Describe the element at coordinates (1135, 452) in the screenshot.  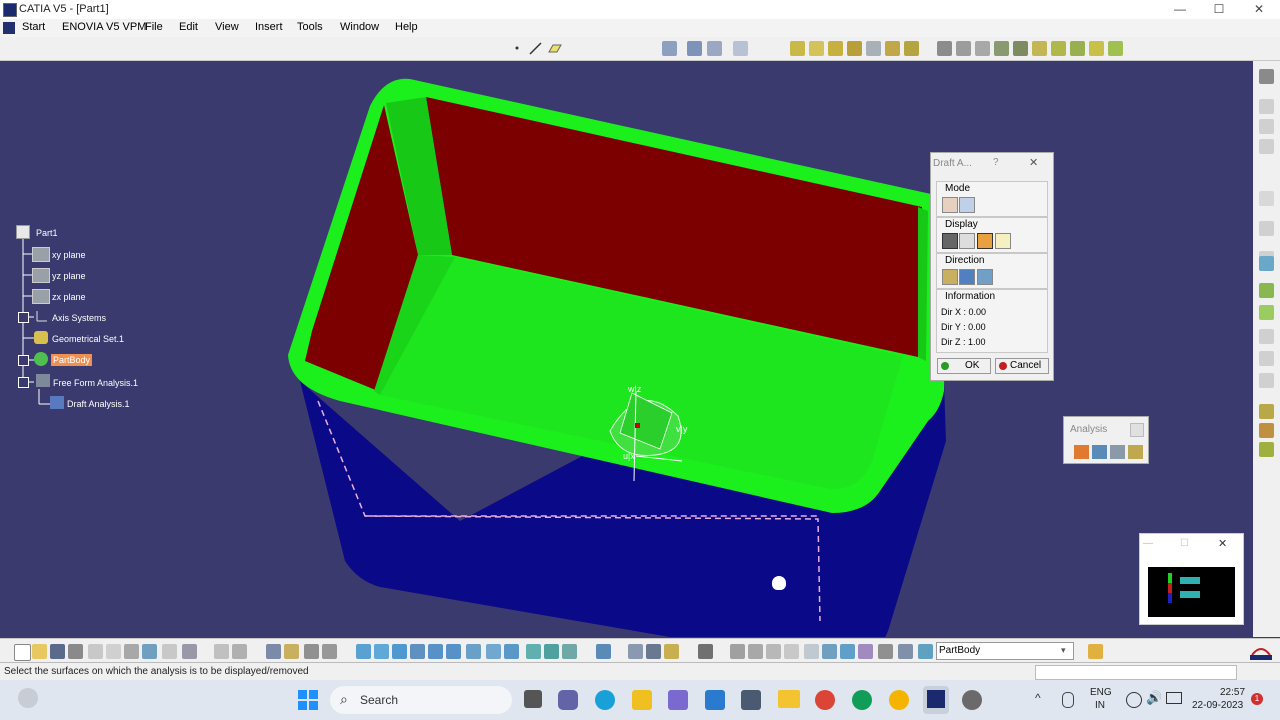
I see `distance-analysis-icon` at that location.